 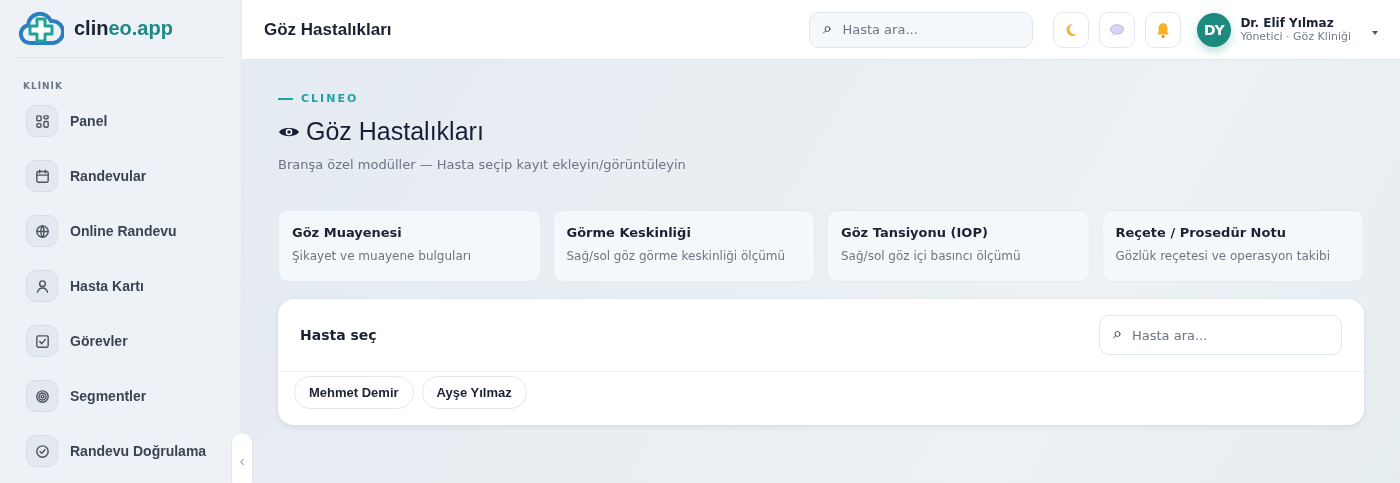 I want to click on target-icon, so click(x=42, y=396).